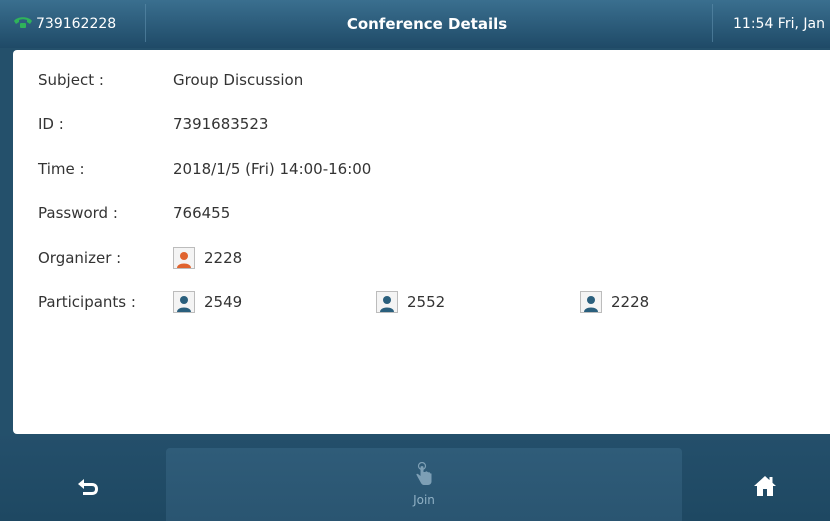 The image size is (830, 521). What do you see at coordinates (76, 24) in the screenshot?
I see `account-number: 739162228` at bounding box center [76, 24].